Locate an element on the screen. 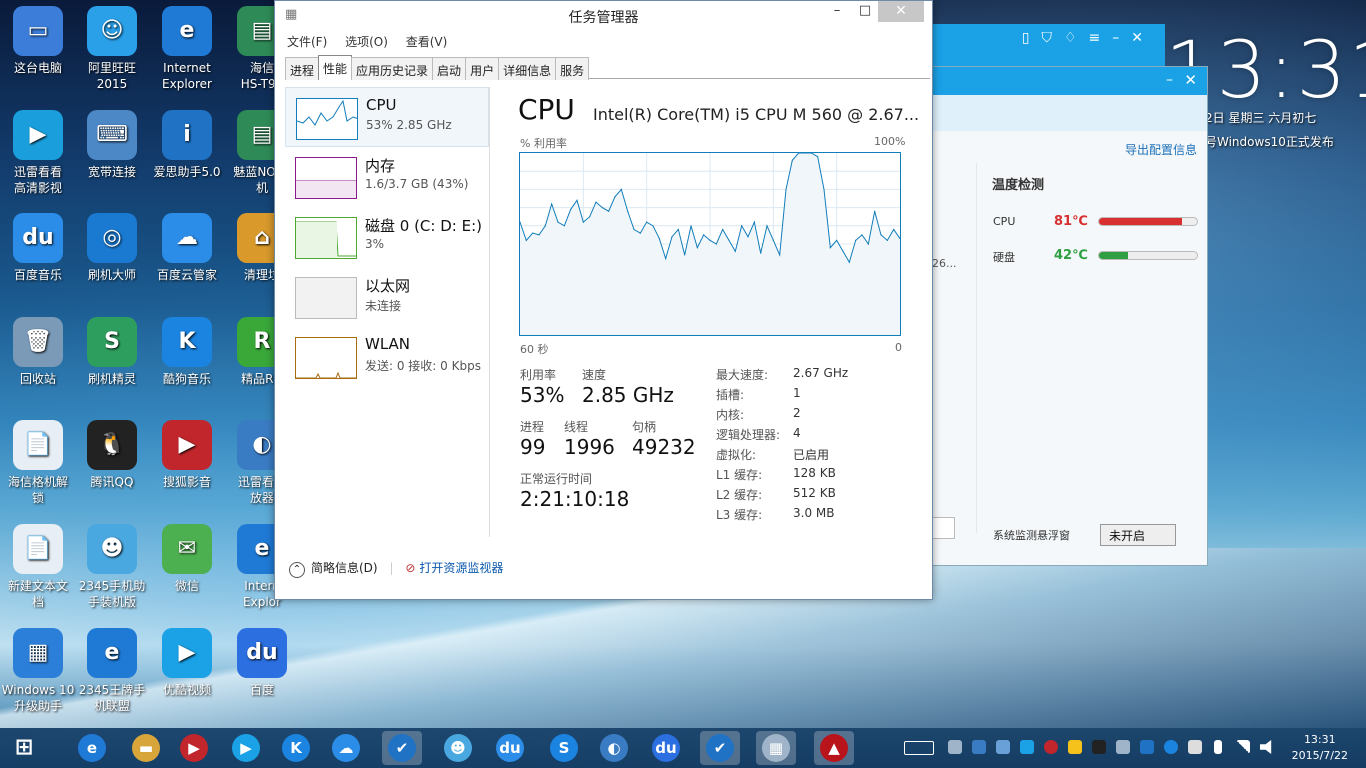  wlan-summary: 发送: 0 接收: 0 Kbps is located at coordinates (423, 366).